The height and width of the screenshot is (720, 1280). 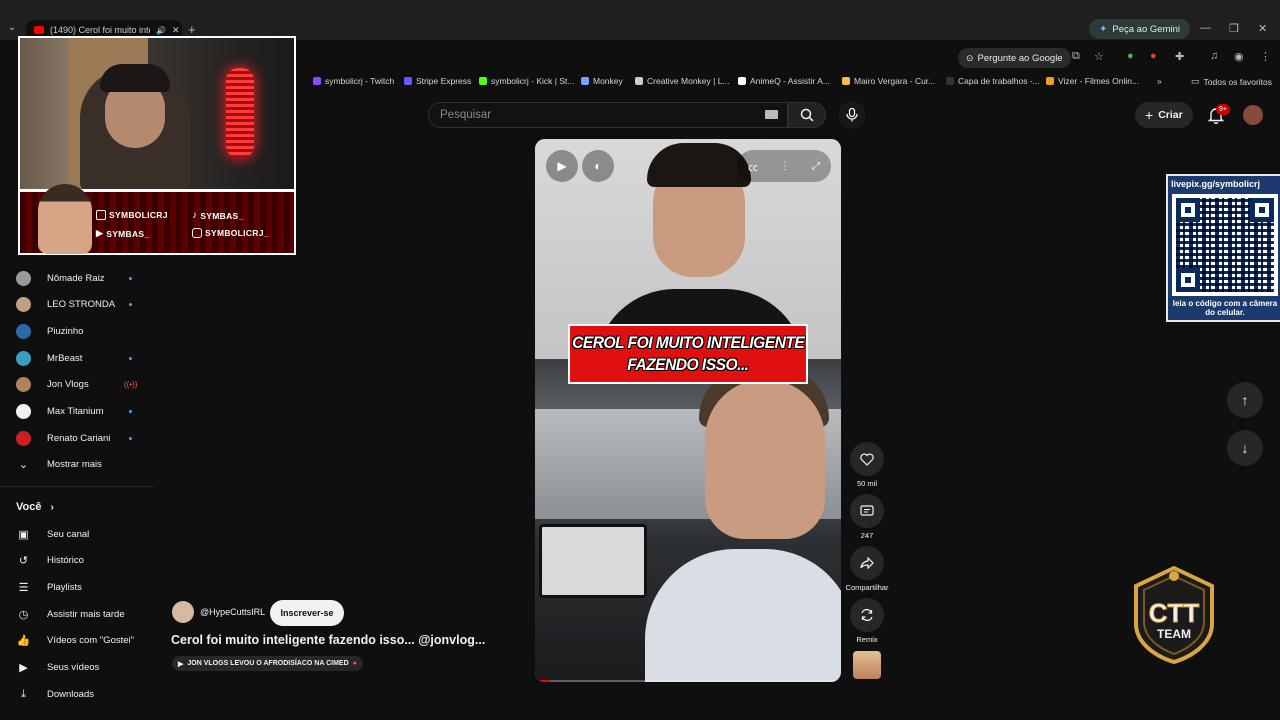 I want to click on subscription-item: Max Titanium, so click(x=81, y=412).